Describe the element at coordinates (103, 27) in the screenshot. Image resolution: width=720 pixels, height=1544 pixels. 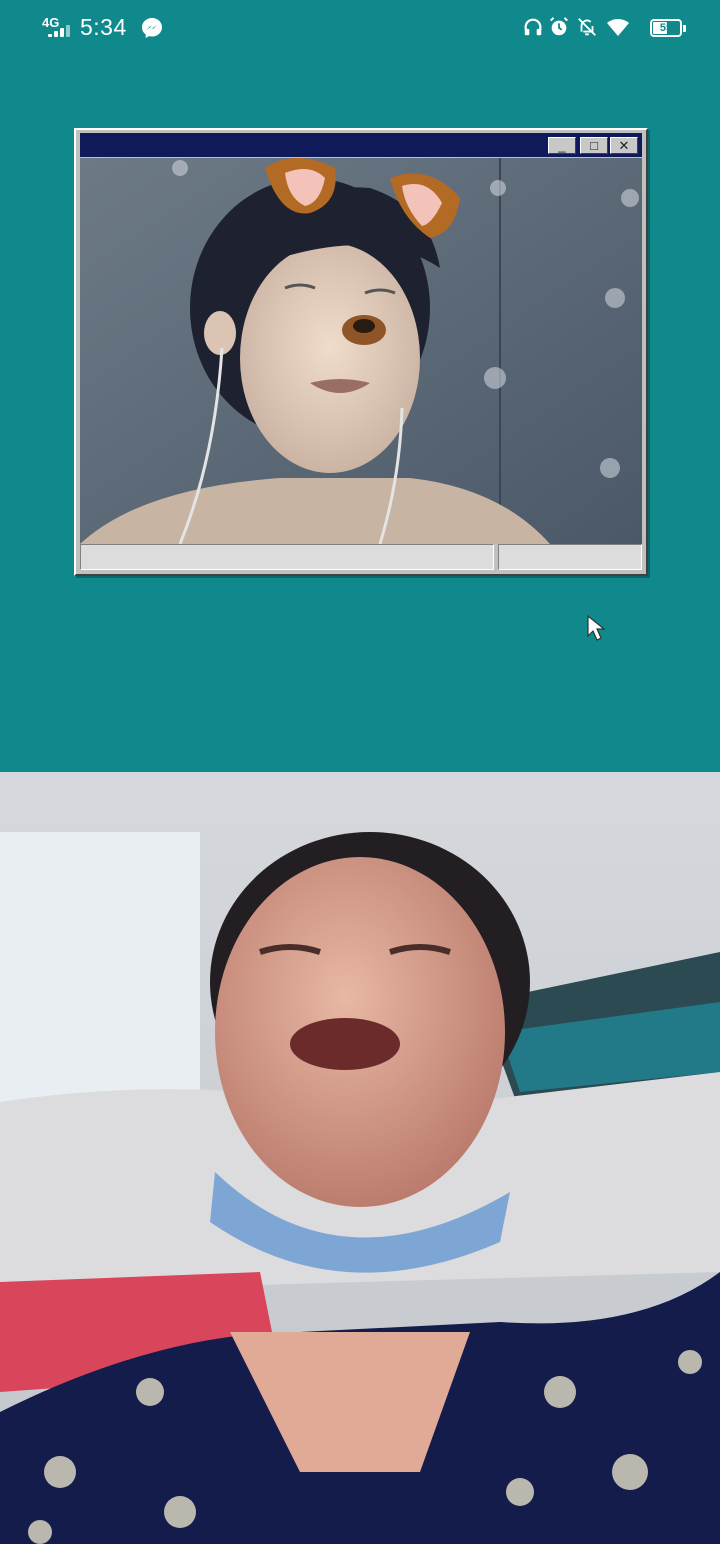
I see `clock: 5:34` at that location.